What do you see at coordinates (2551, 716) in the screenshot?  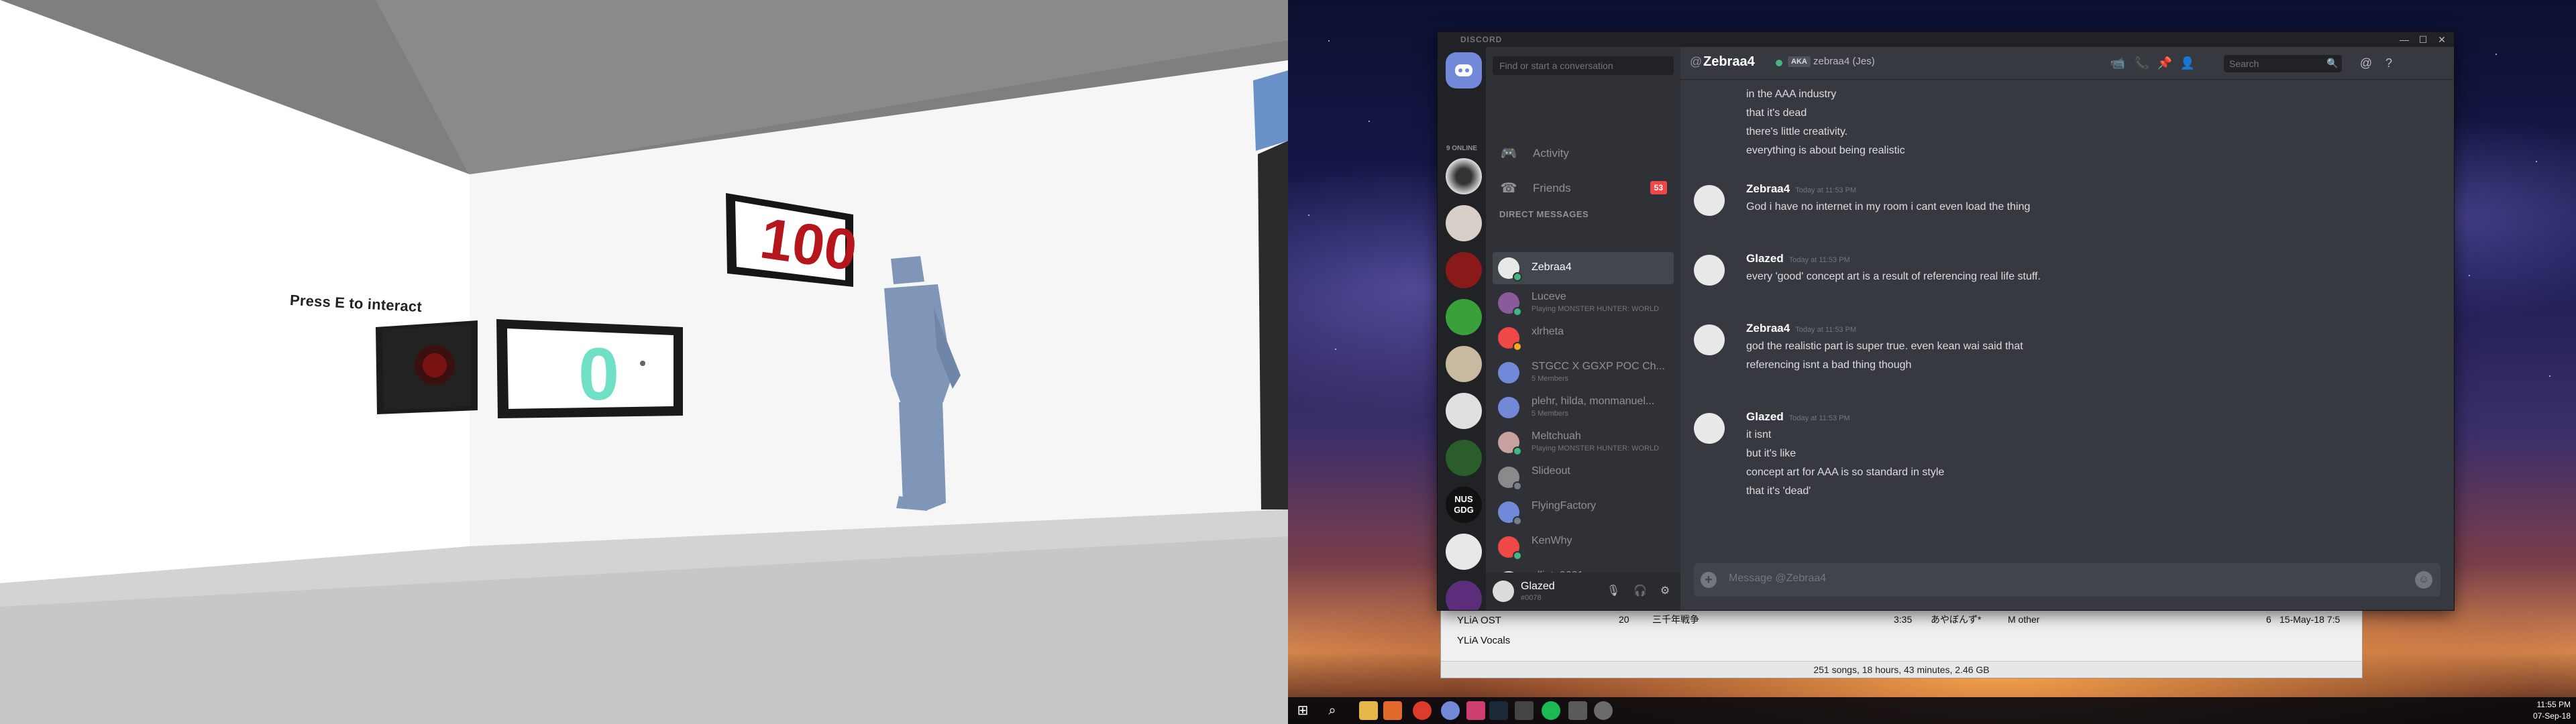 I see `clock-date: 07-Sep-18` at bounding box center [2551, 716].